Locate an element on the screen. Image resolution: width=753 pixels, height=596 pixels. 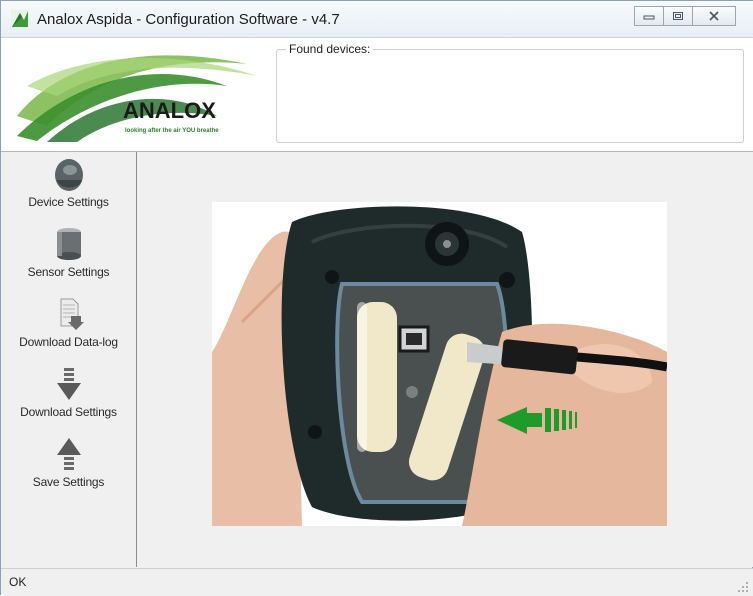
sidebar-item-device-settings: Device Settings is located at coordinates (68, 182).